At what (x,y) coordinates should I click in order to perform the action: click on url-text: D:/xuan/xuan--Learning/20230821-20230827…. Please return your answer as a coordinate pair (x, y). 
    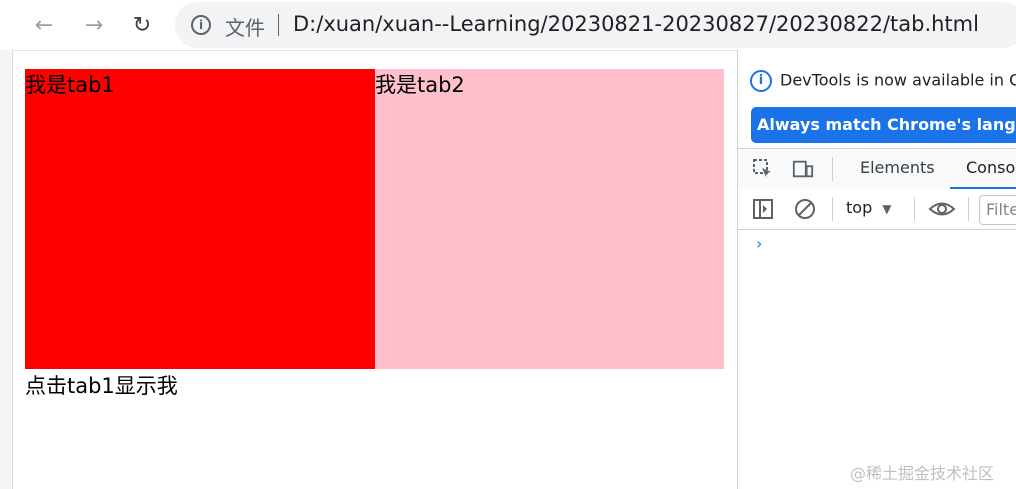
    Looking at the image, I should click on (636, 24).